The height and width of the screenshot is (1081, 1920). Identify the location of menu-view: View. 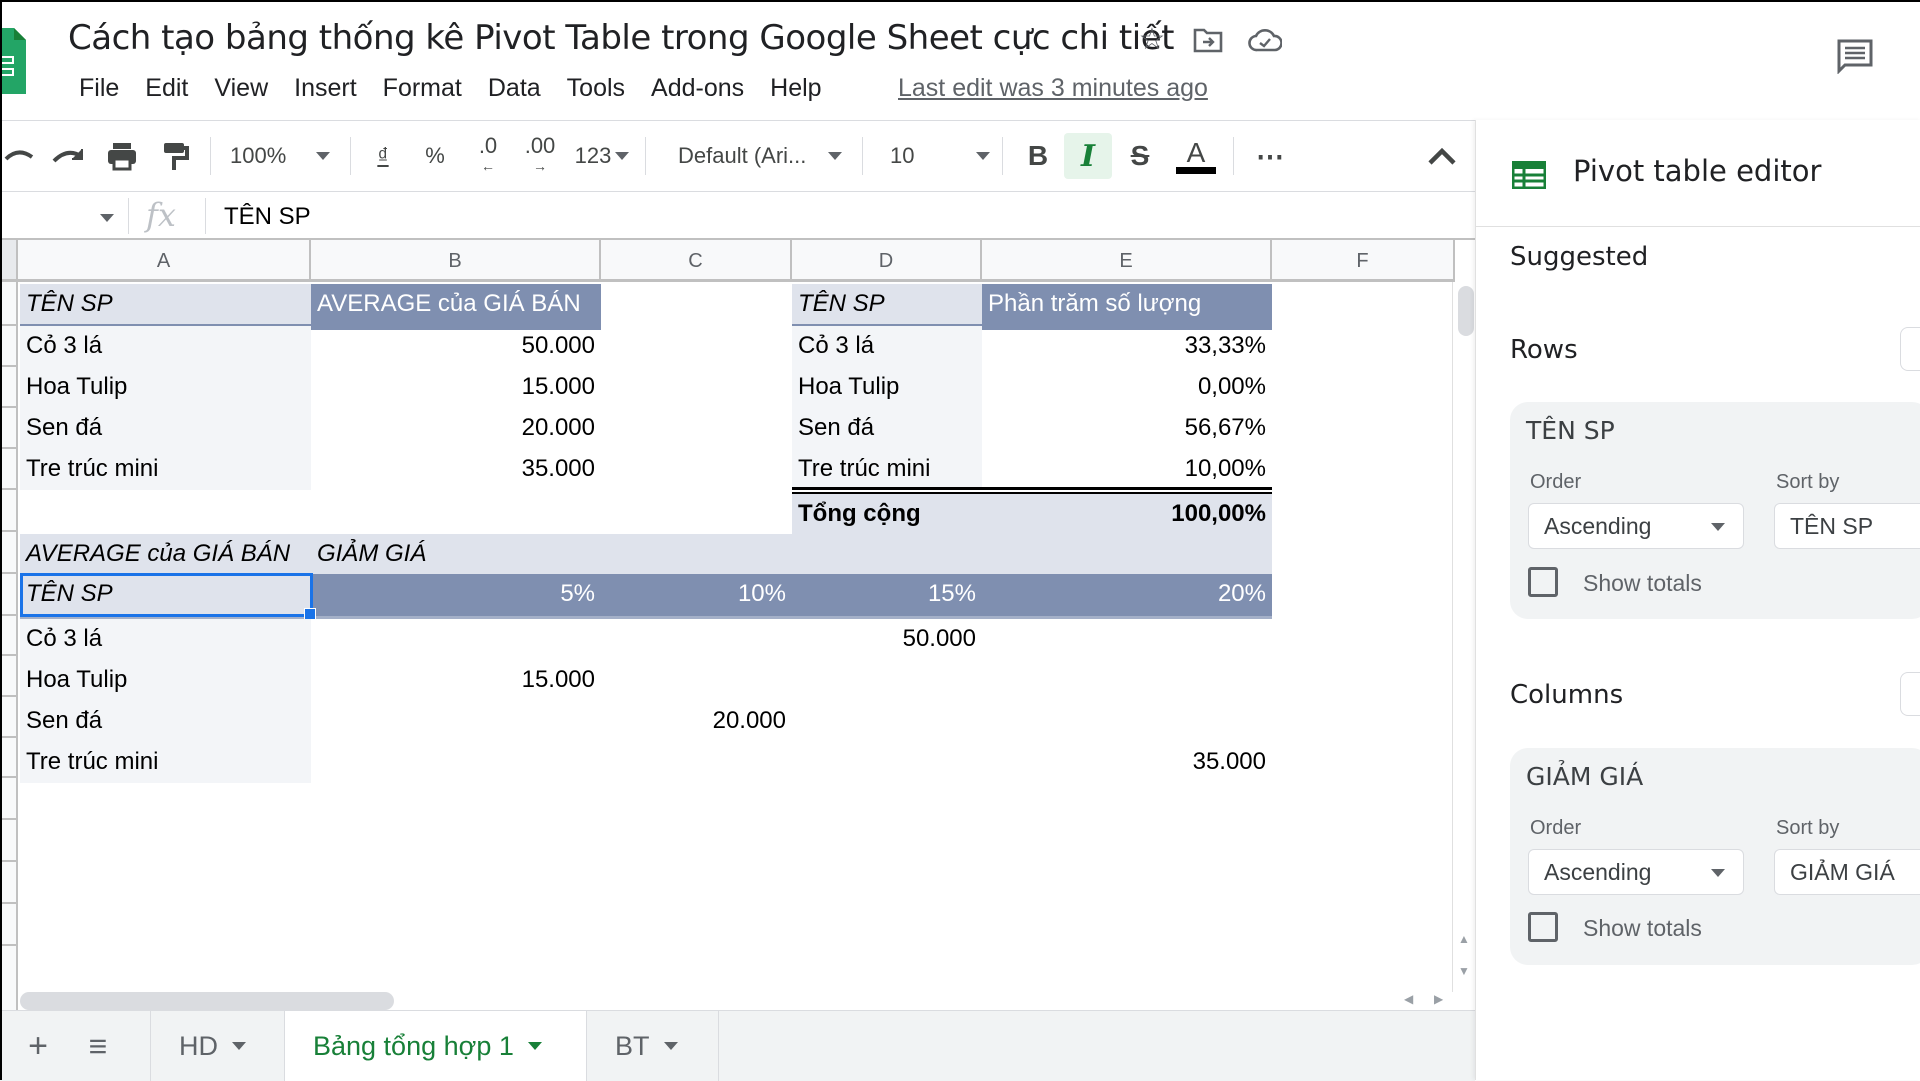
(241, 88).